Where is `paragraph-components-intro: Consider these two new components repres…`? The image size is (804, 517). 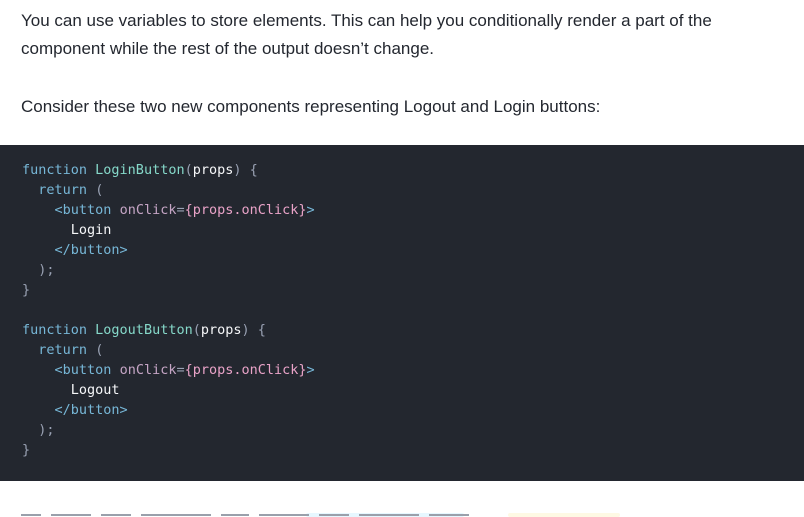 paragraph-components-intro: Consider these two new components repres… is located at coordinates (311, 106).